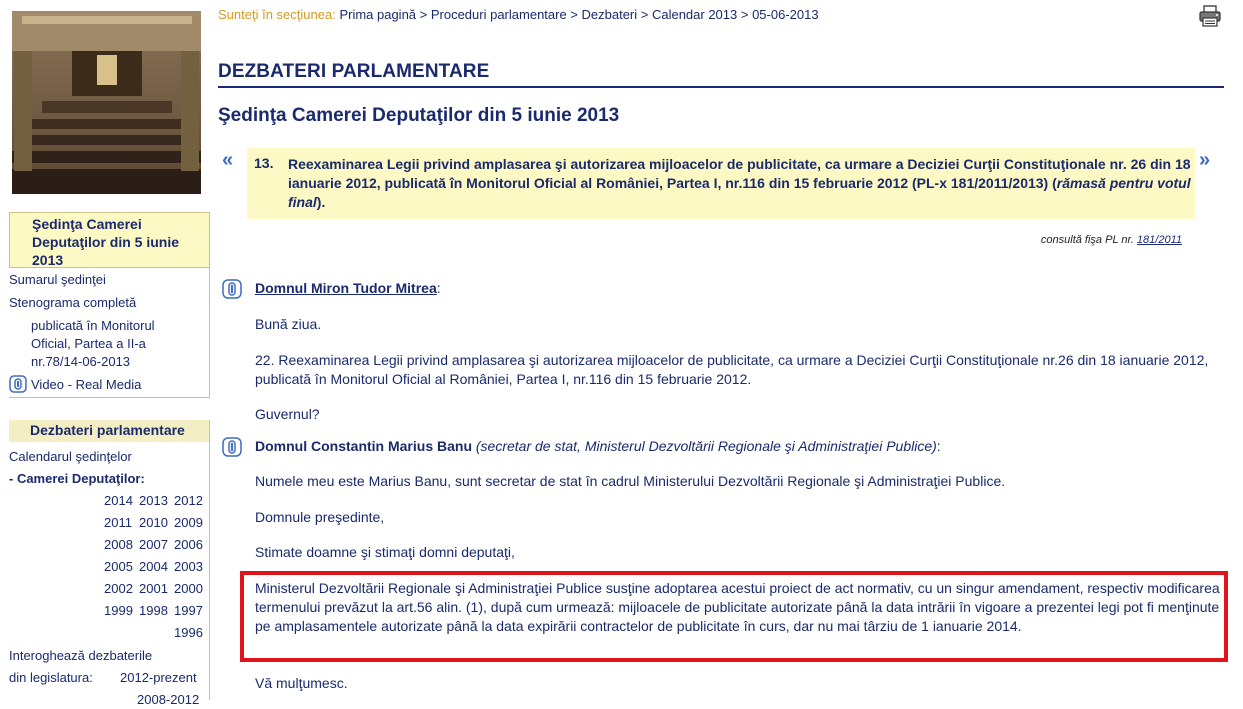 This screenshot has width=1243, height=709. I want to click on speaker-2-colon: :, so click(938, 446).